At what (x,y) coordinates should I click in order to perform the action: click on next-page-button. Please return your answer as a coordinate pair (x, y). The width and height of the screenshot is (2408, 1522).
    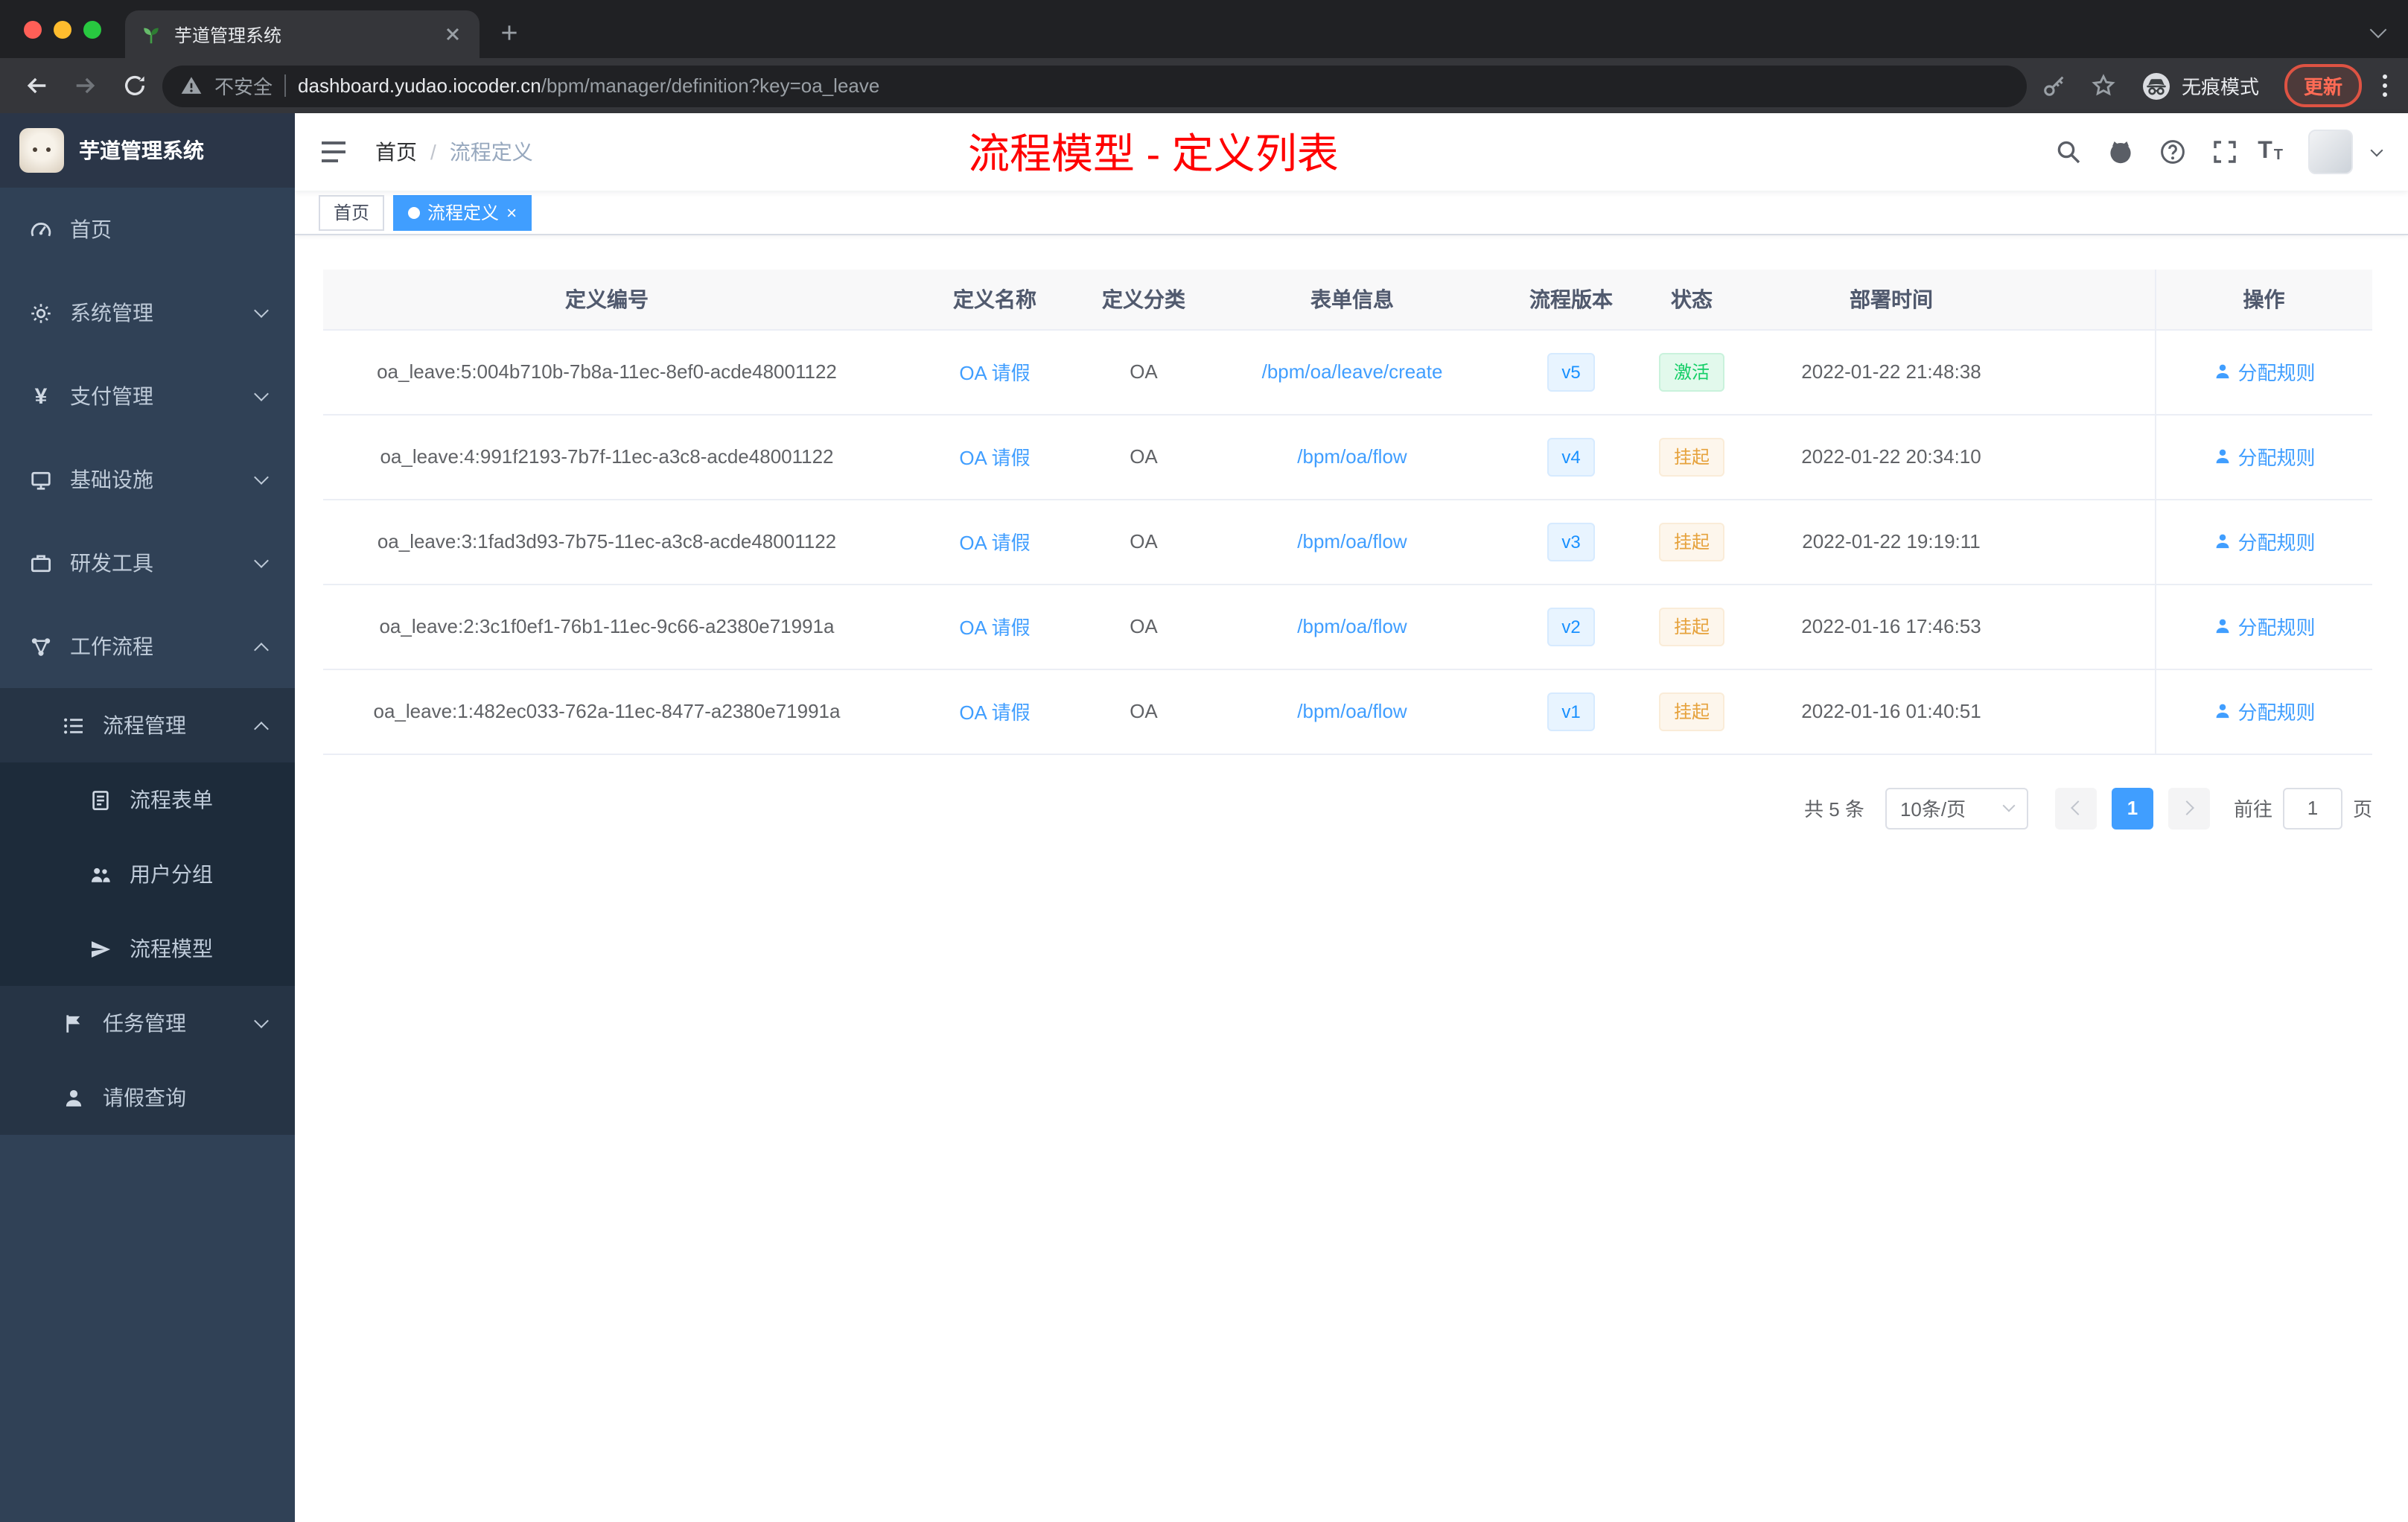
    Looking at the image, I should click on (2188, 808).